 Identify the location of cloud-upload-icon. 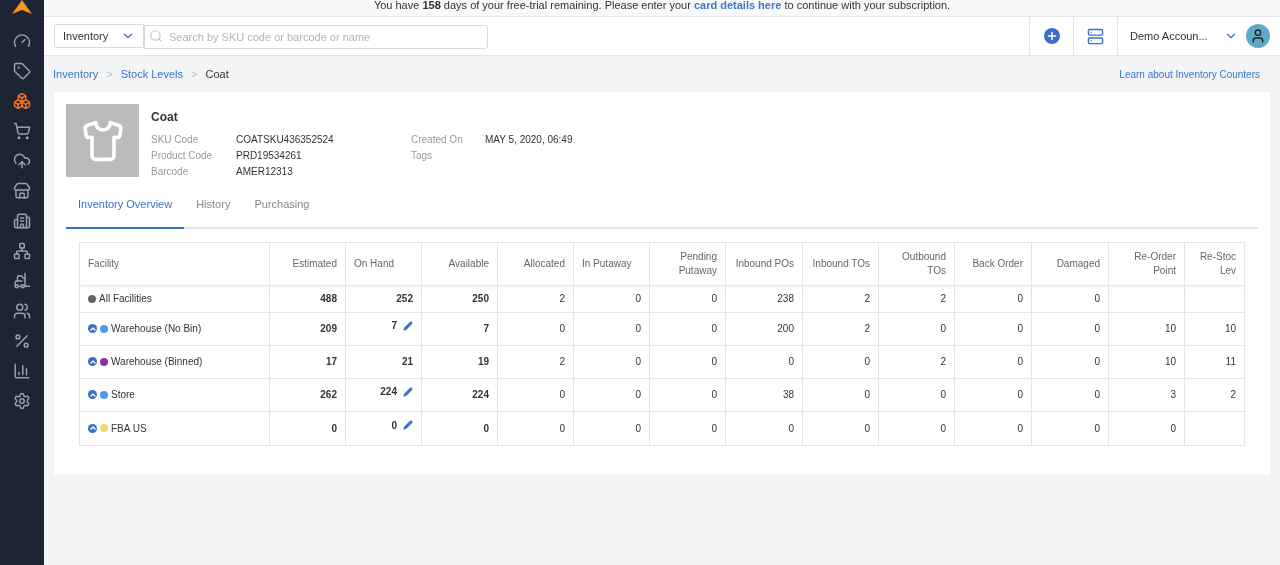
(22, 161).